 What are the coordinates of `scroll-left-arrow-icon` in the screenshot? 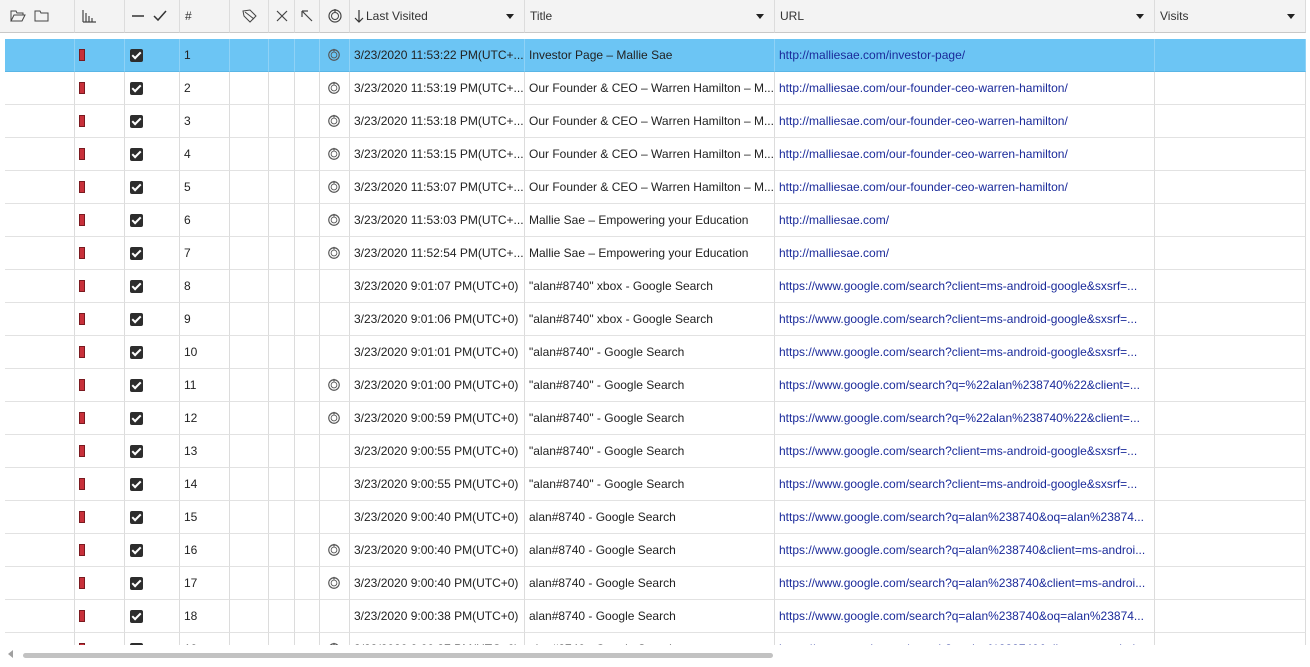 It's located at (10, 654).